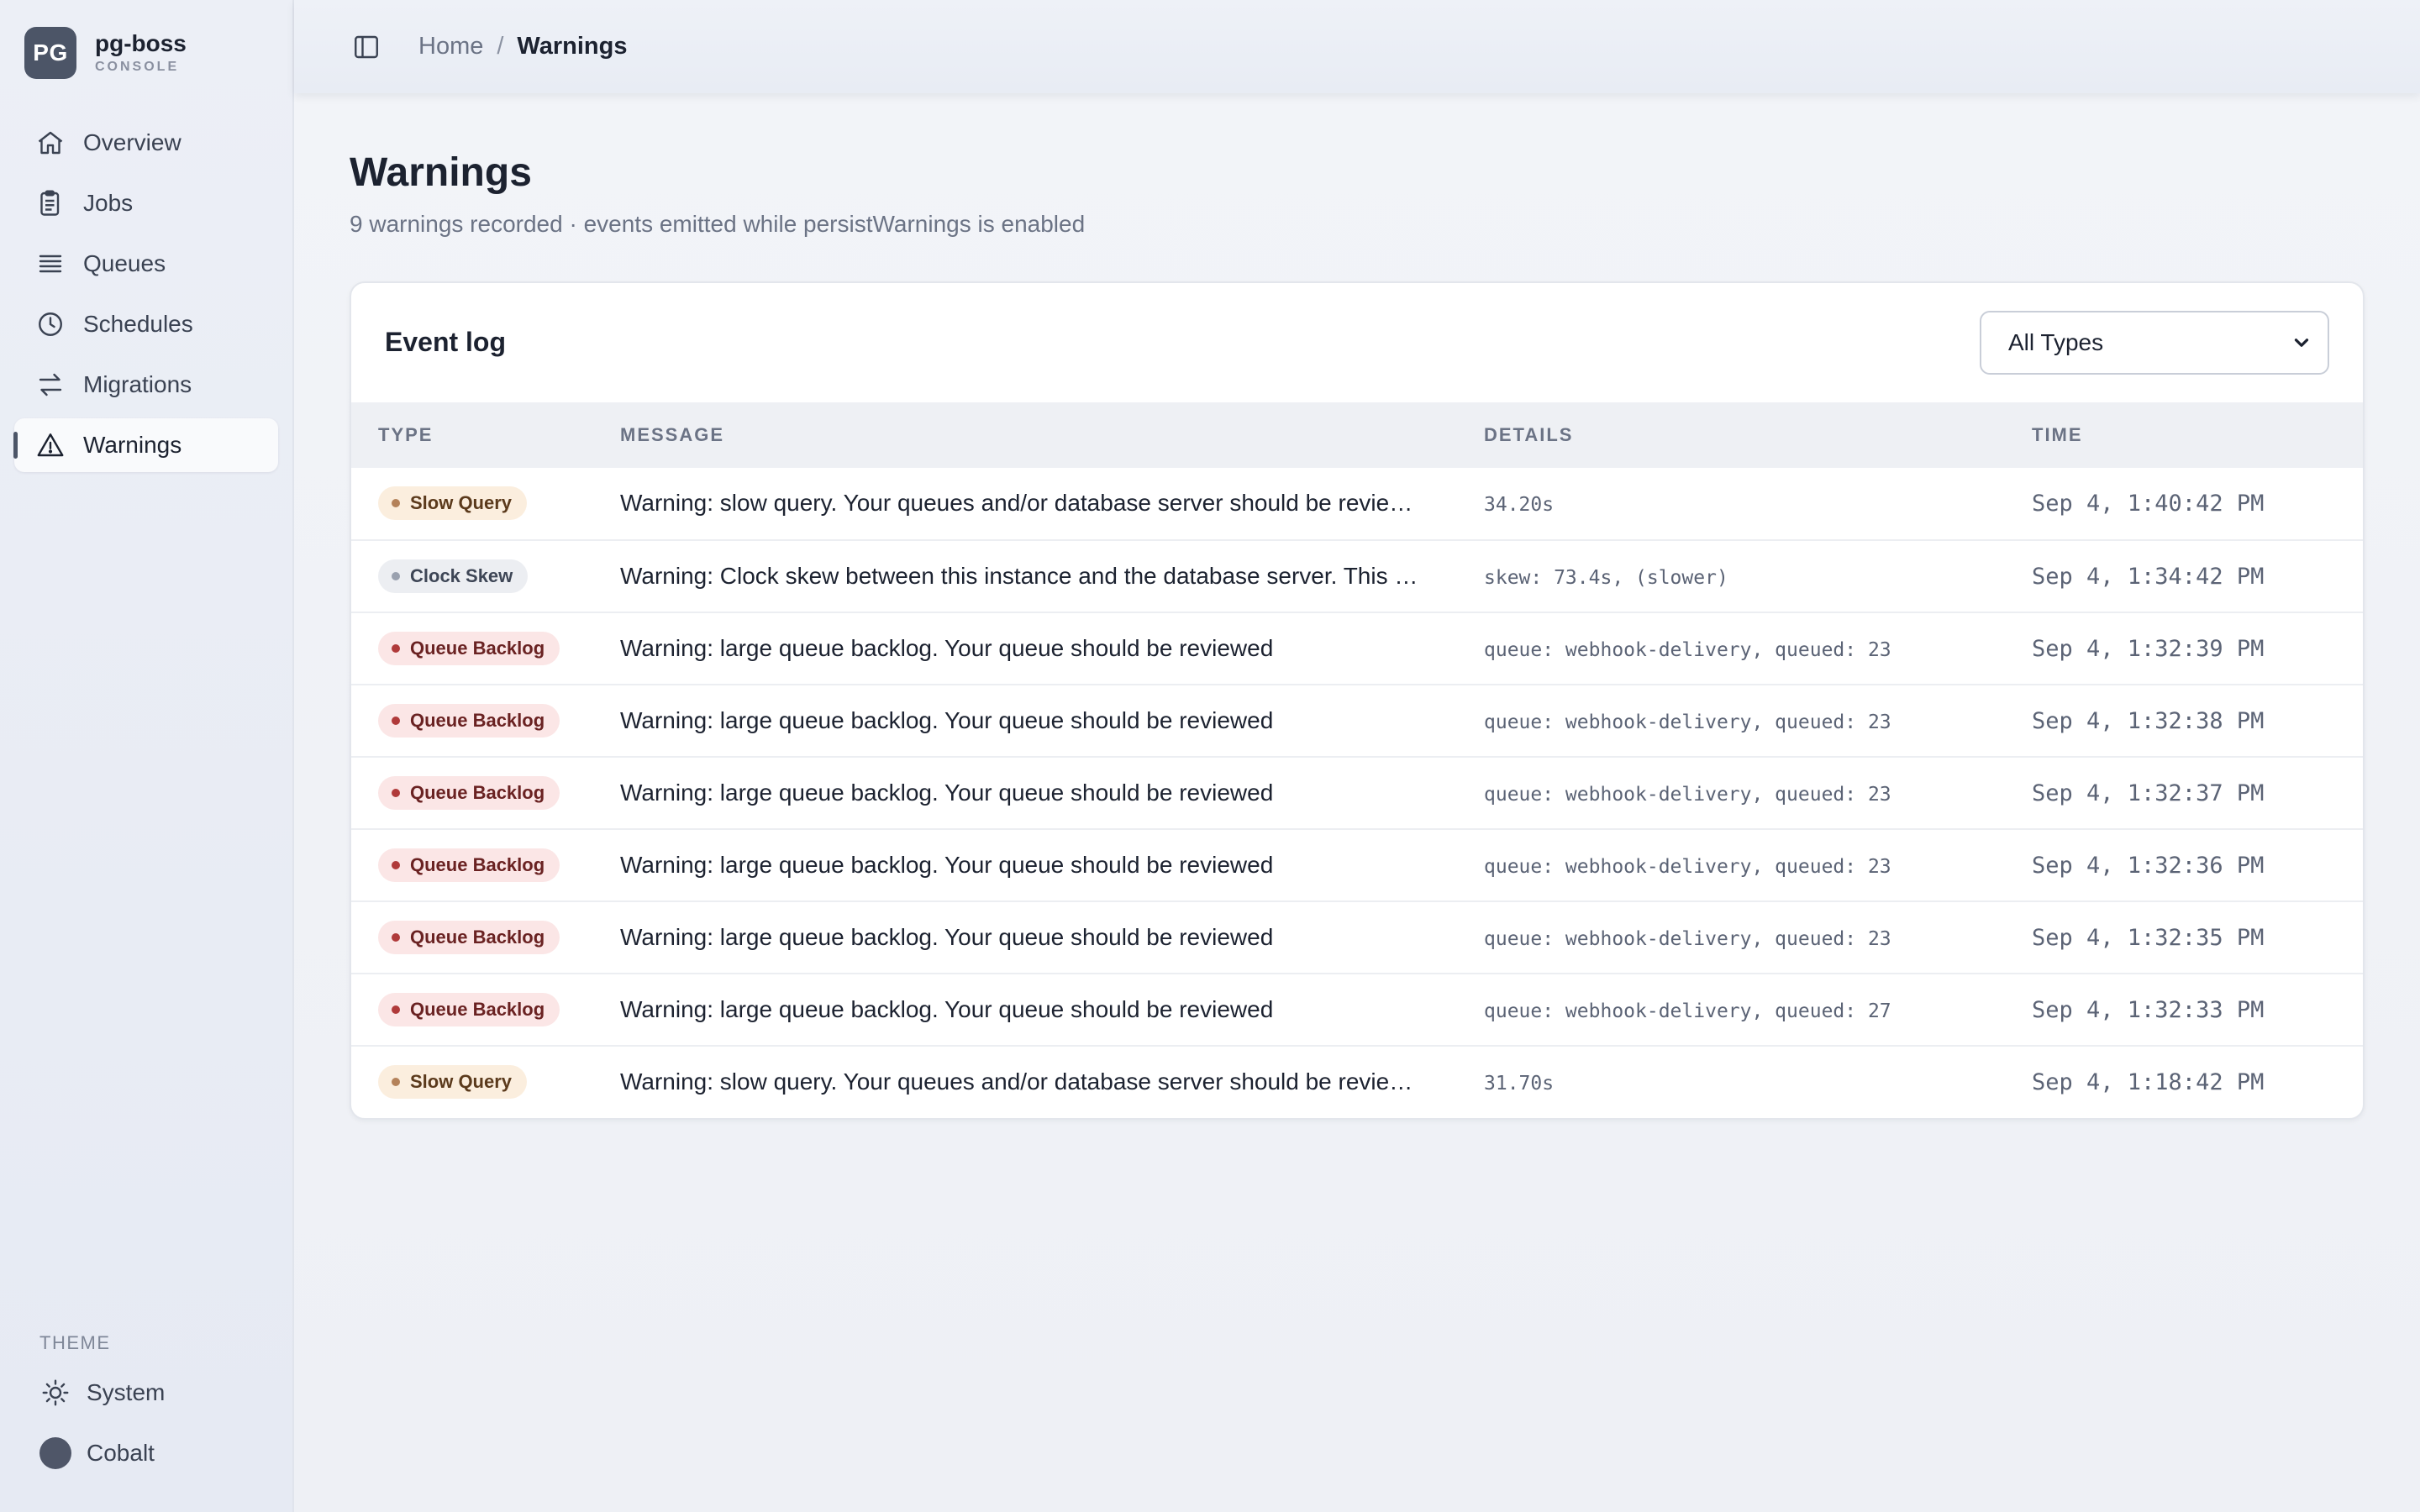  What do you see at coordinates (2148, 576) in the screenshot?
I see `time-text: Sep 4, 1:34:42 PM` at bounding box center [2148, 576].